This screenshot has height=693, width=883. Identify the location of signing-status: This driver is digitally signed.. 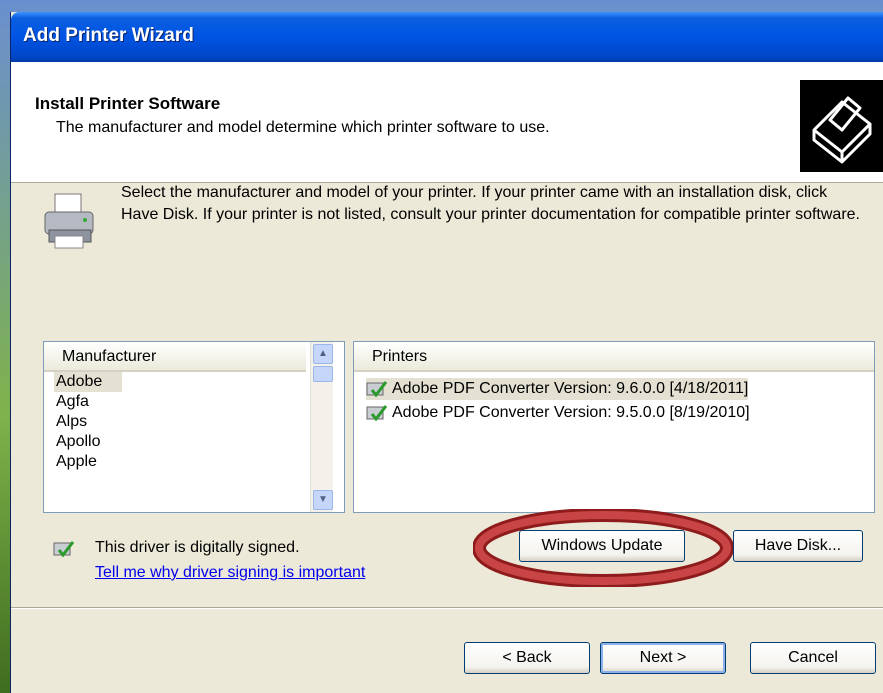
(197, 547).